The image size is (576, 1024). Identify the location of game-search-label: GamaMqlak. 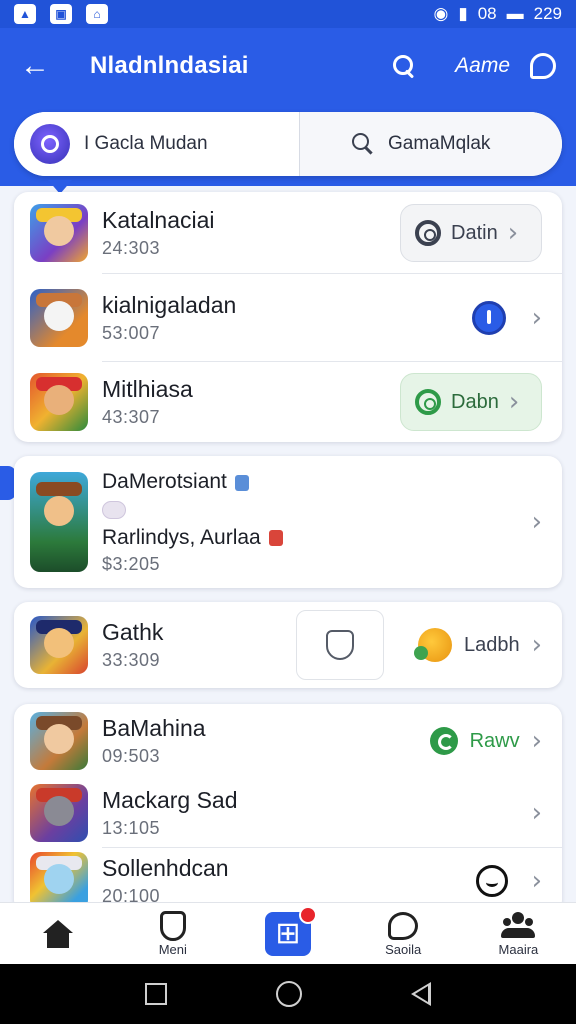
(439, 143).